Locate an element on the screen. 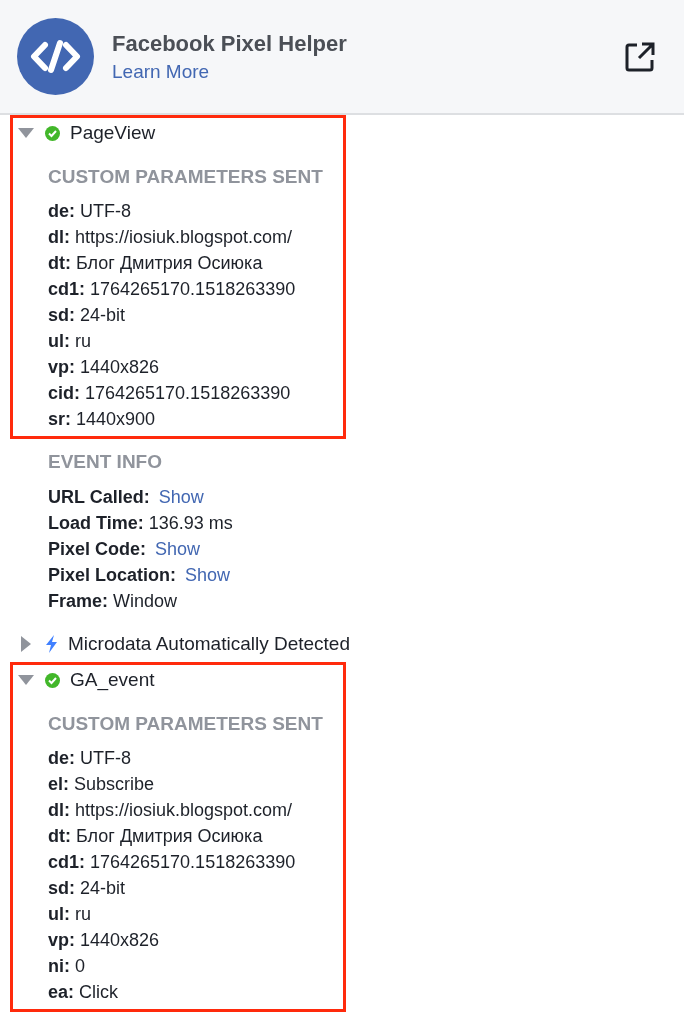  event-name: GA_event is located at coordinates (112, 680).